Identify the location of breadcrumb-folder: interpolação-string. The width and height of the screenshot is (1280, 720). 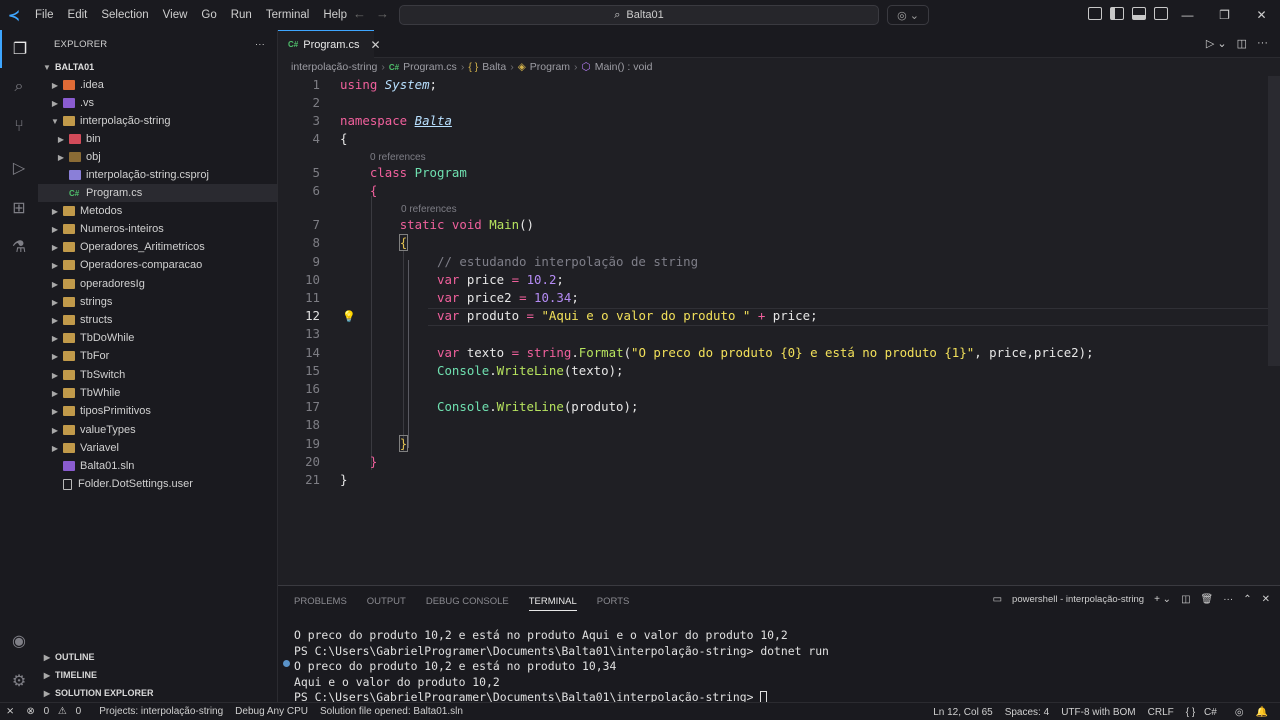
(334, 67).